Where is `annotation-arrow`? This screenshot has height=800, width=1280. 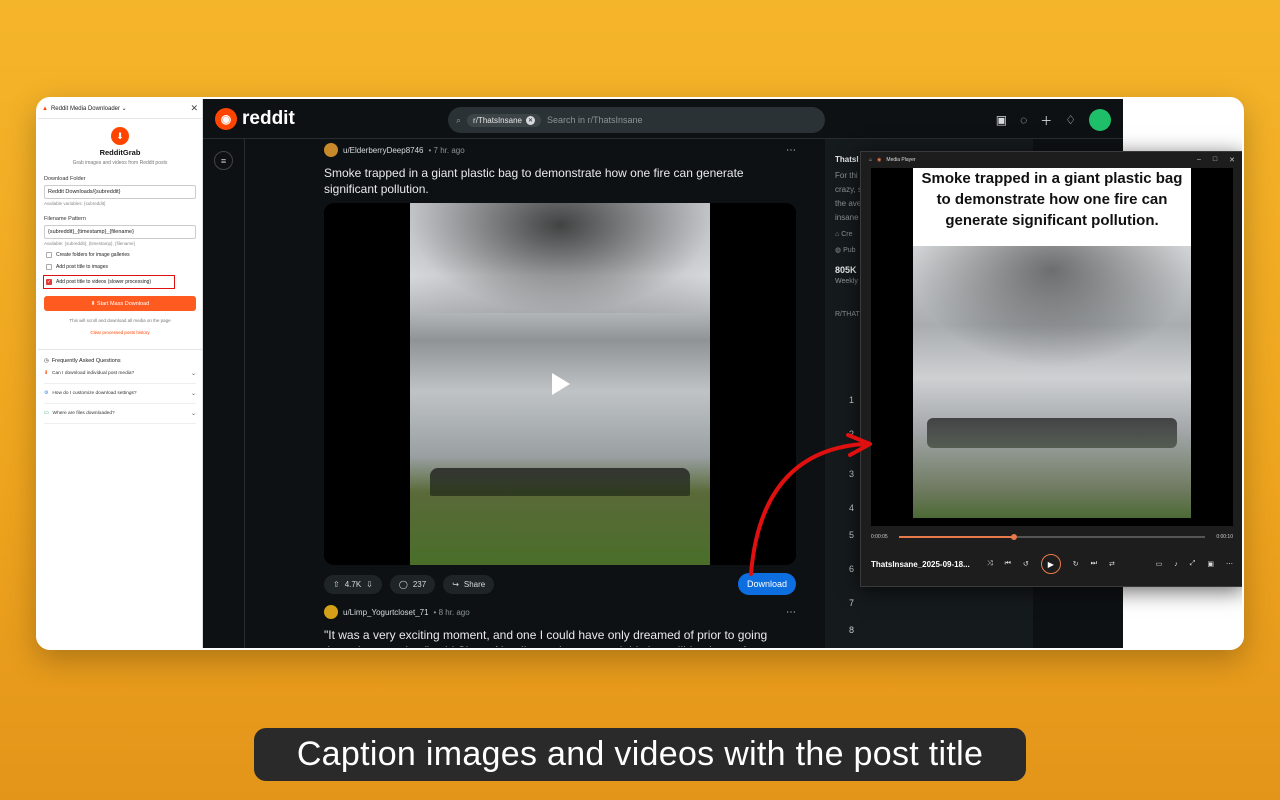 annotation-arrow is located at coordinates (810, 504).